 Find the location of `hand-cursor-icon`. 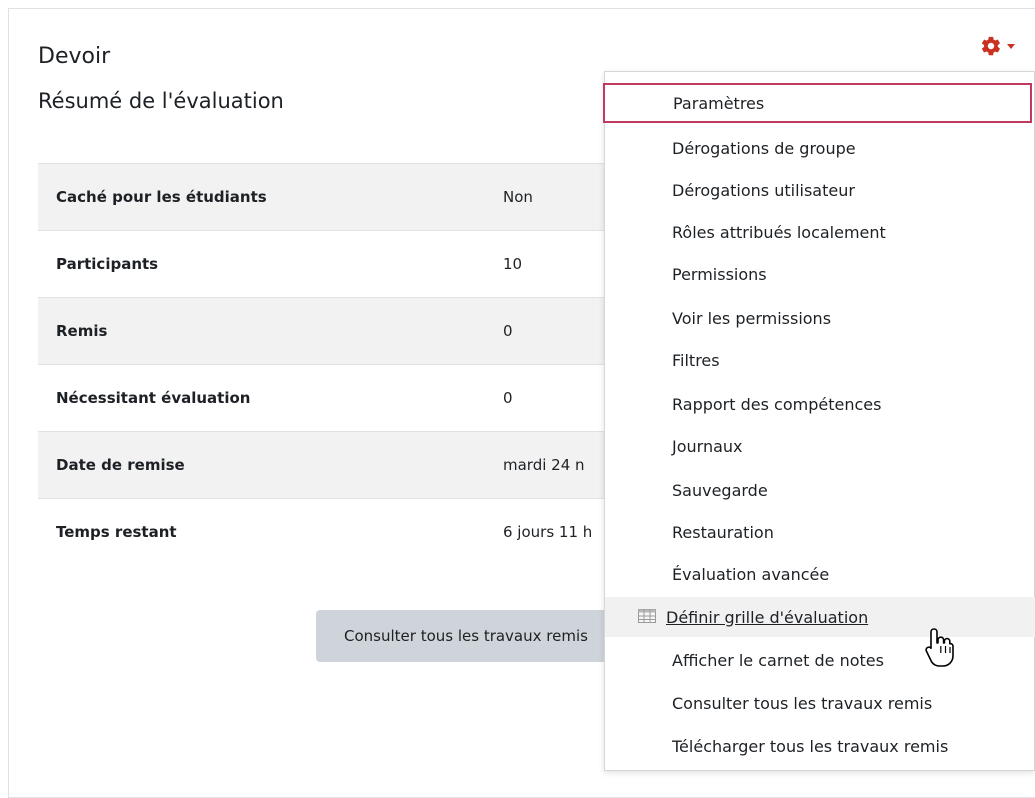

hand-cursor-icon is located at coordinates (941, 649).